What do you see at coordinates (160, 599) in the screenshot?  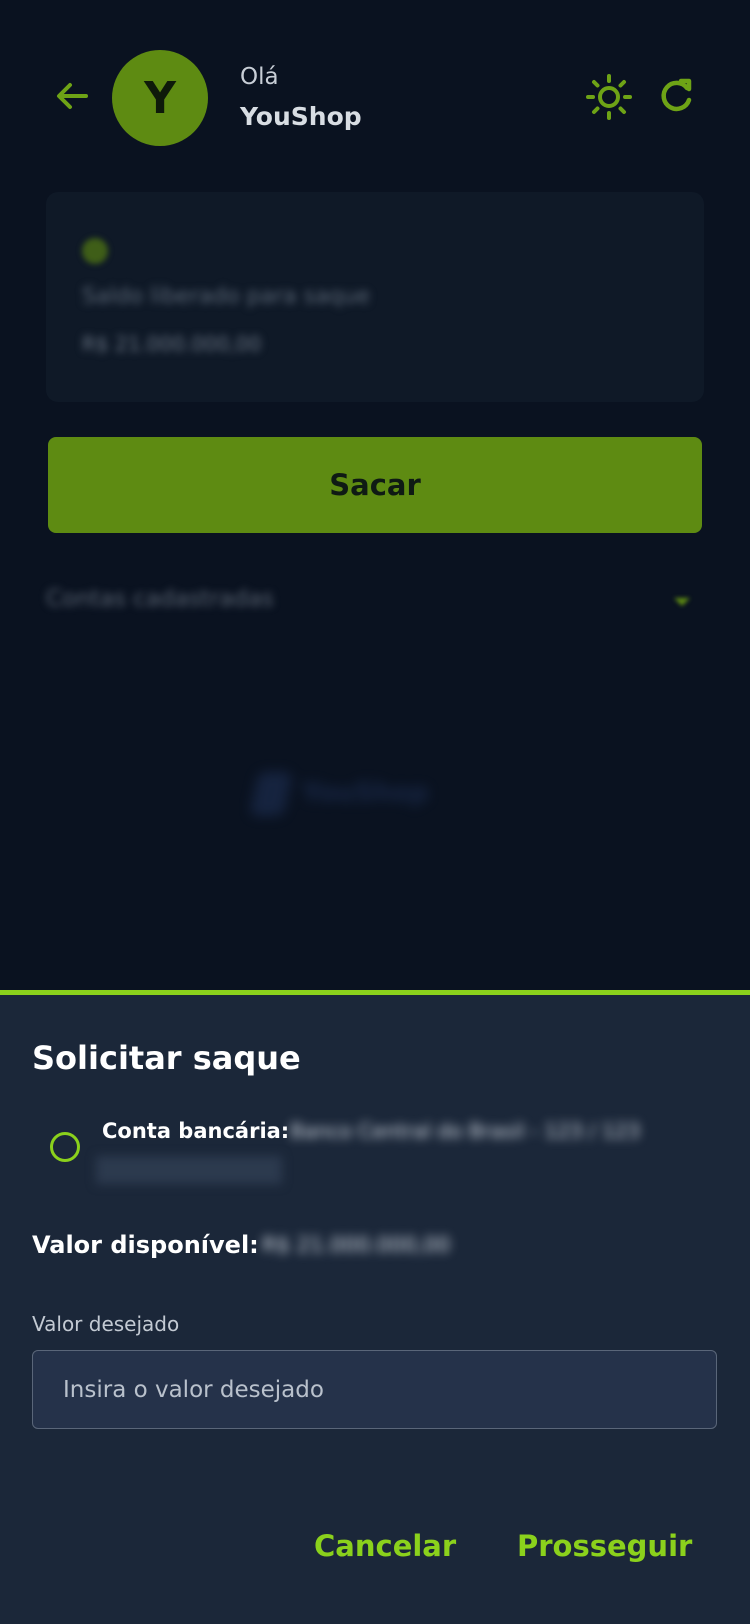 I see `registered-accounts-label: Contas cadastradas` at bounding box center [160, 599].